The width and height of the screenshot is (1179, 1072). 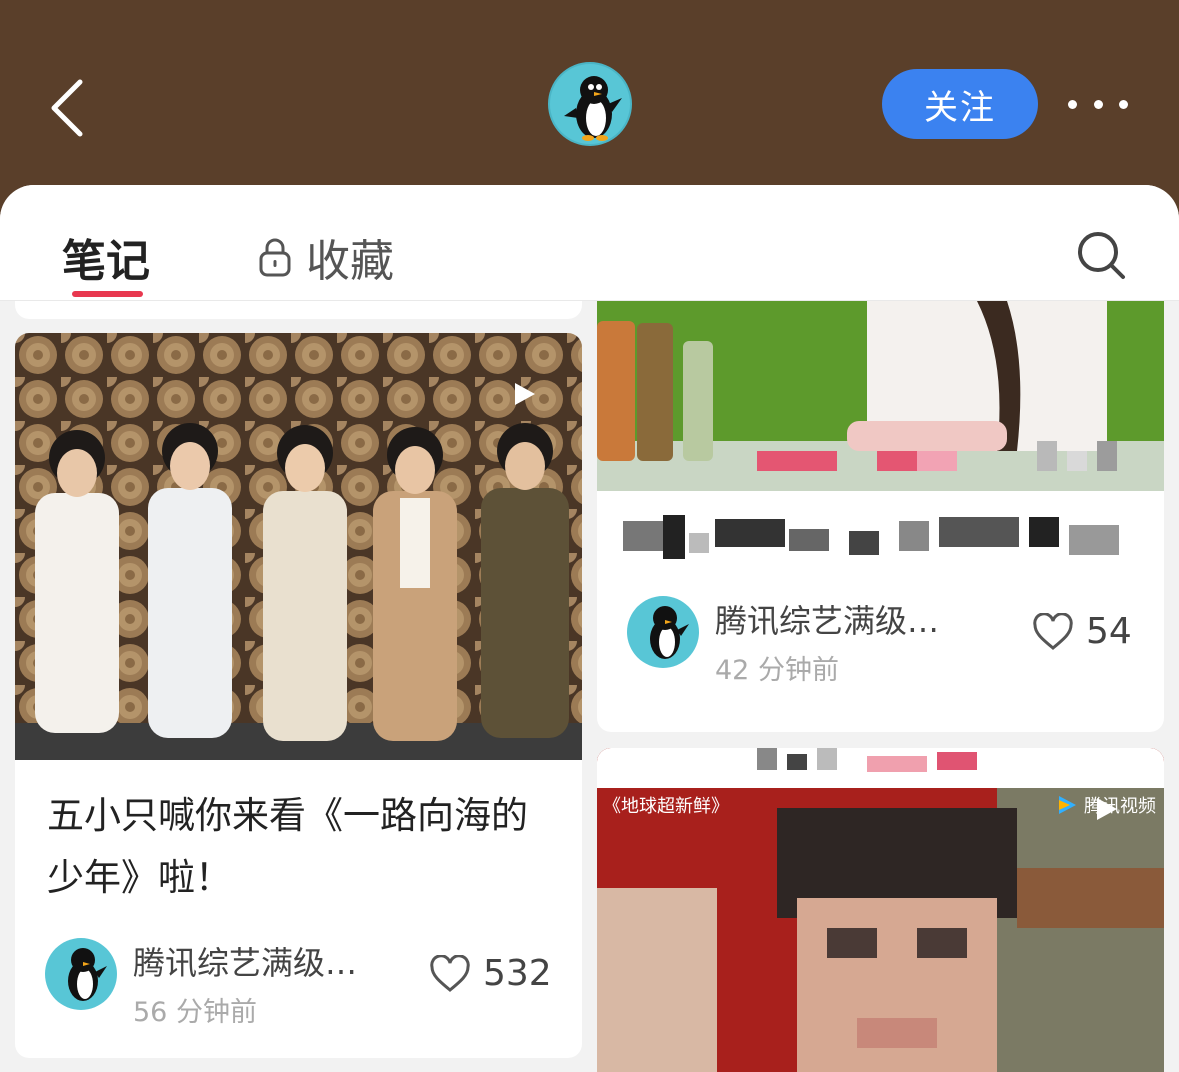 What do you see at coordinates (350, 261) in the screenshot?
I see `tab-favorites-label: 收藏` at bounding box center [350, 261].